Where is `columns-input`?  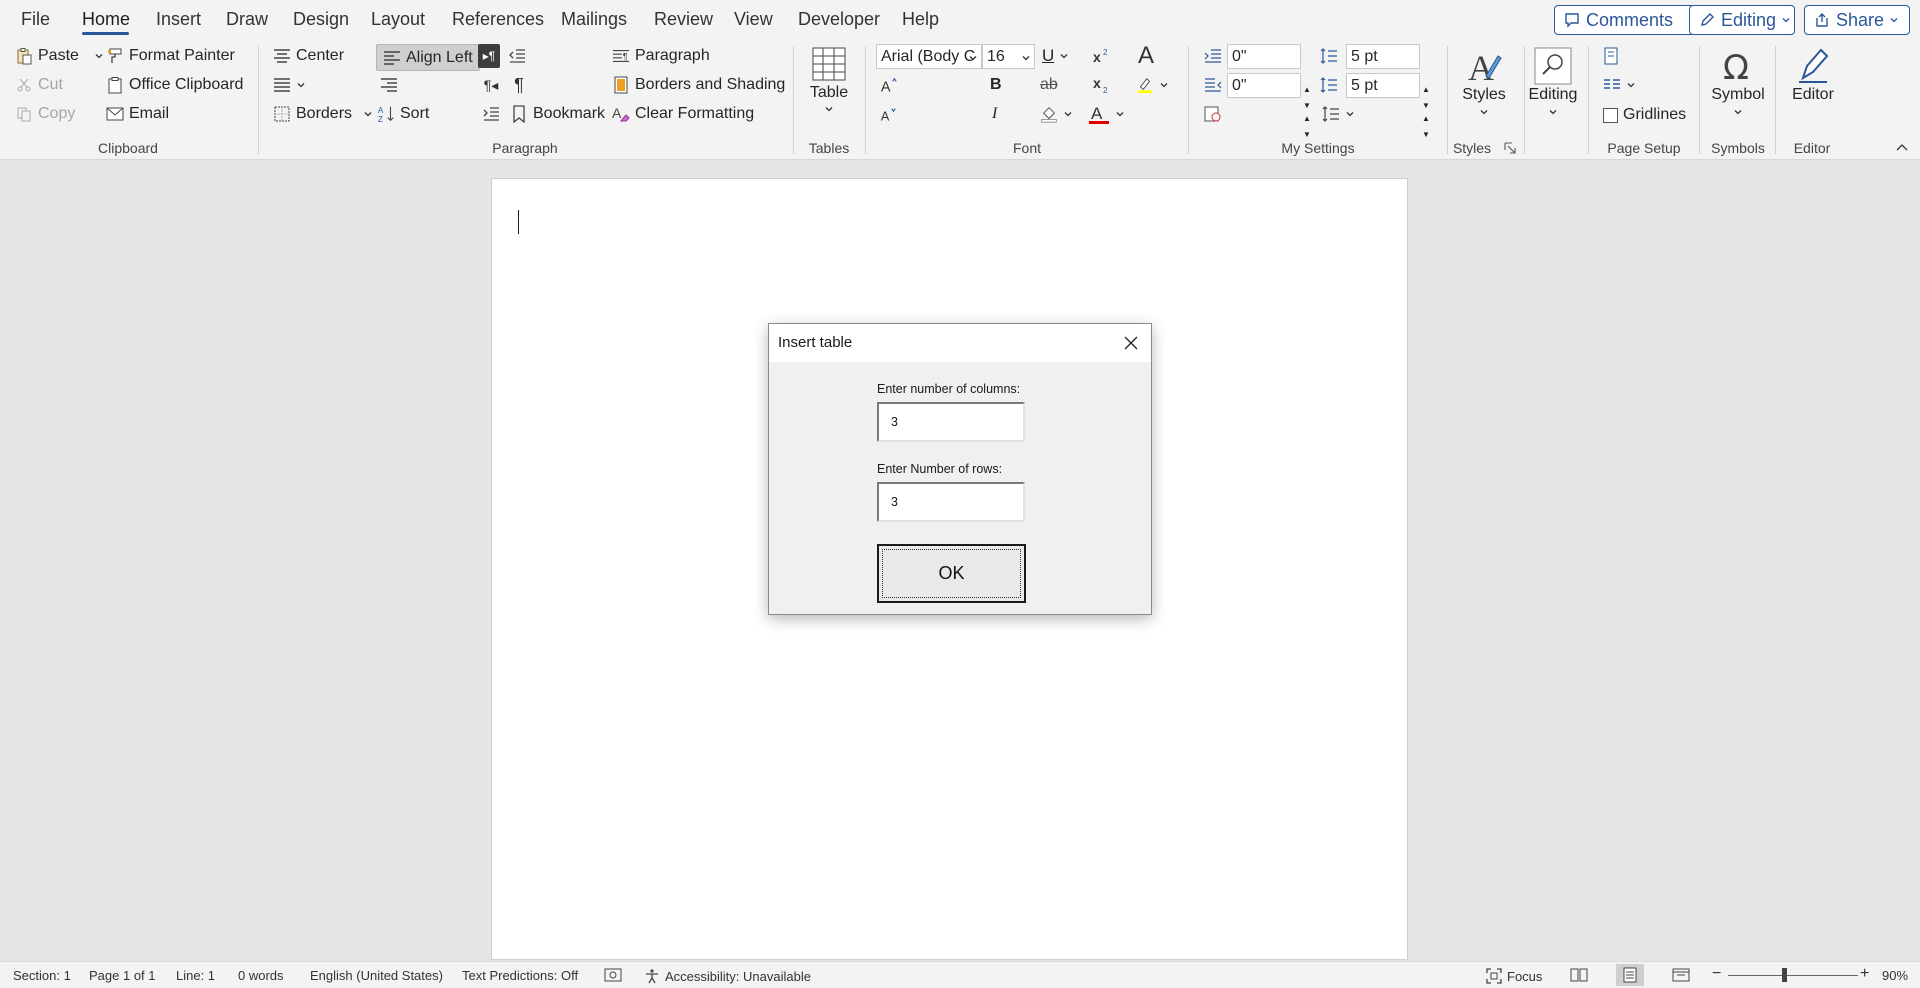
columns-input is located at coordinates (951, 422).